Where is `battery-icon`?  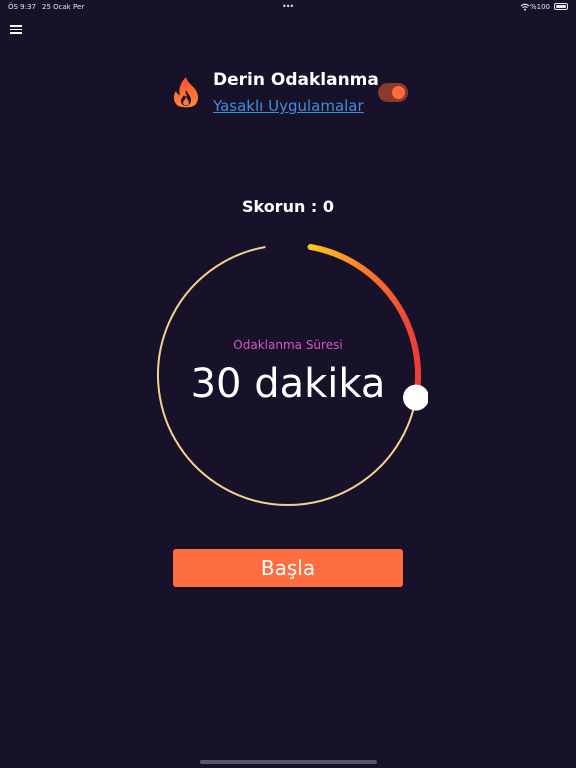 battery-icon is located at coordinates (561, 6).